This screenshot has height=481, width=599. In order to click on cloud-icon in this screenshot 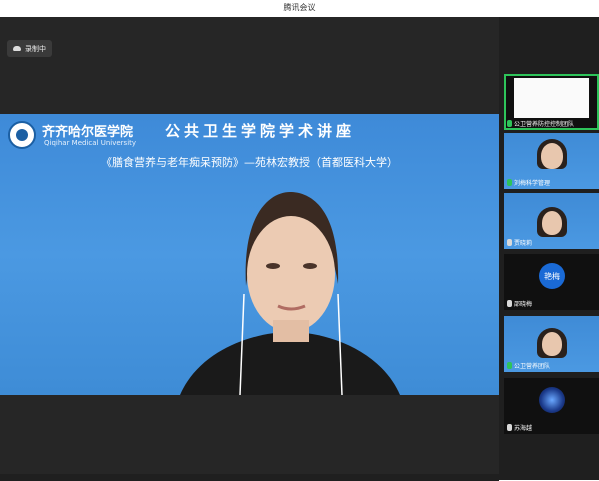, I will do `click(17, 48)`.